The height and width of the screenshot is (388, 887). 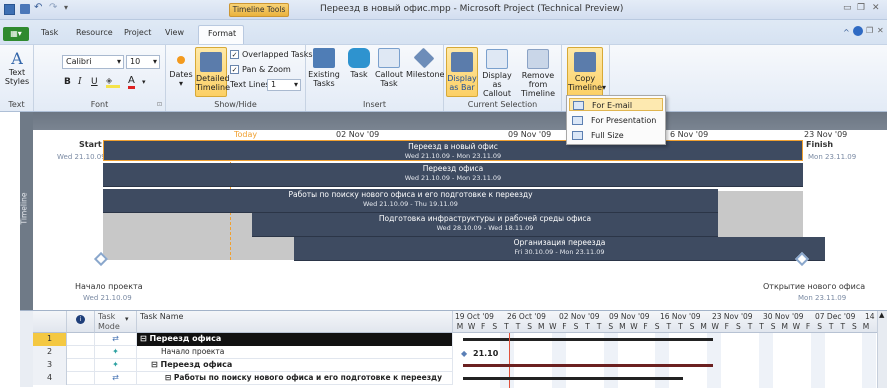 I want to click on close-icon: ✕, so click(x=876, y=8).